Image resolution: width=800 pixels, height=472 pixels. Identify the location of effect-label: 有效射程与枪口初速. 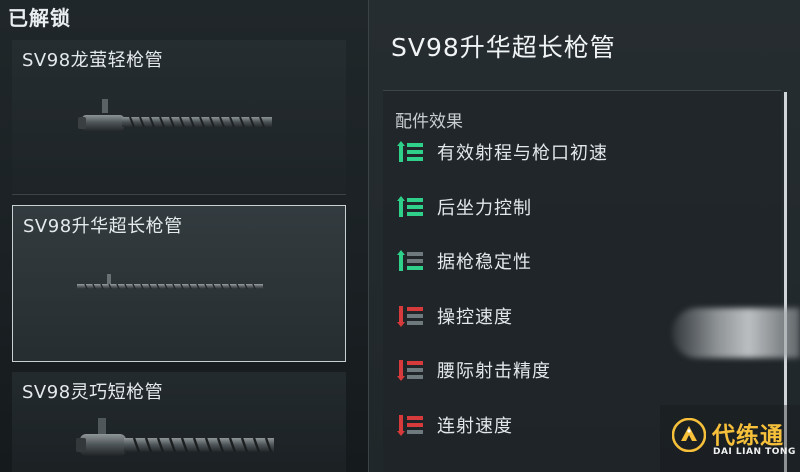
(522, 153).